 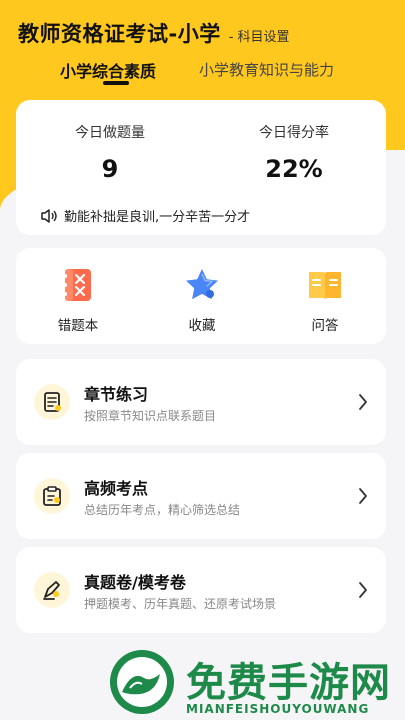 I want to click on wrong-book-icon, so click(x=77, y=285).